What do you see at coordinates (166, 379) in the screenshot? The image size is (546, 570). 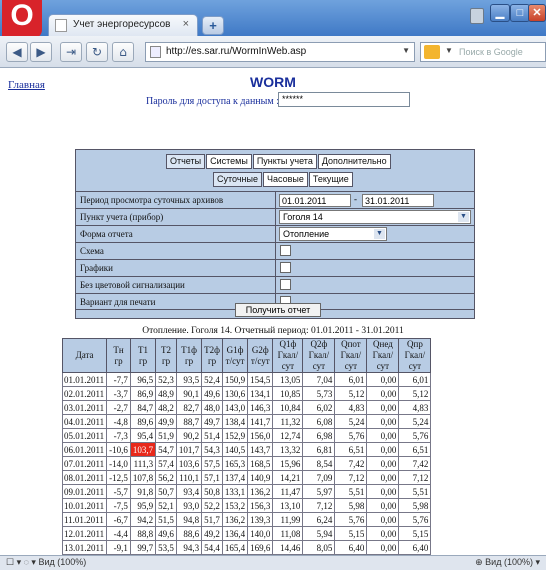 I see `value-cell: 52,3` at bounding box center [166, 379].